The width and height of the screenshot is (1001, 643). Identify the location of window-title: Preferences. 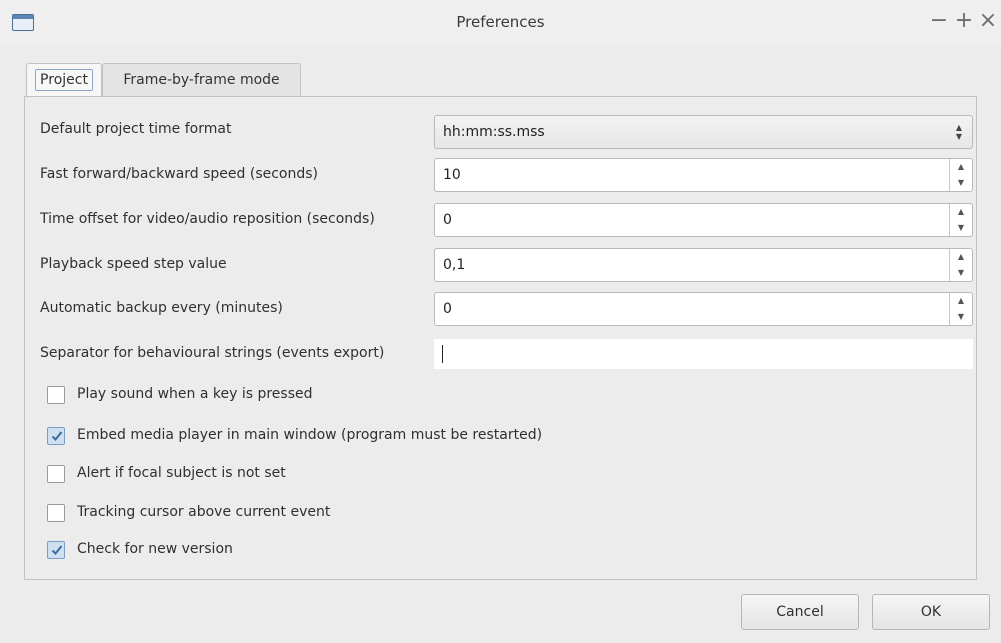
(500, 22).